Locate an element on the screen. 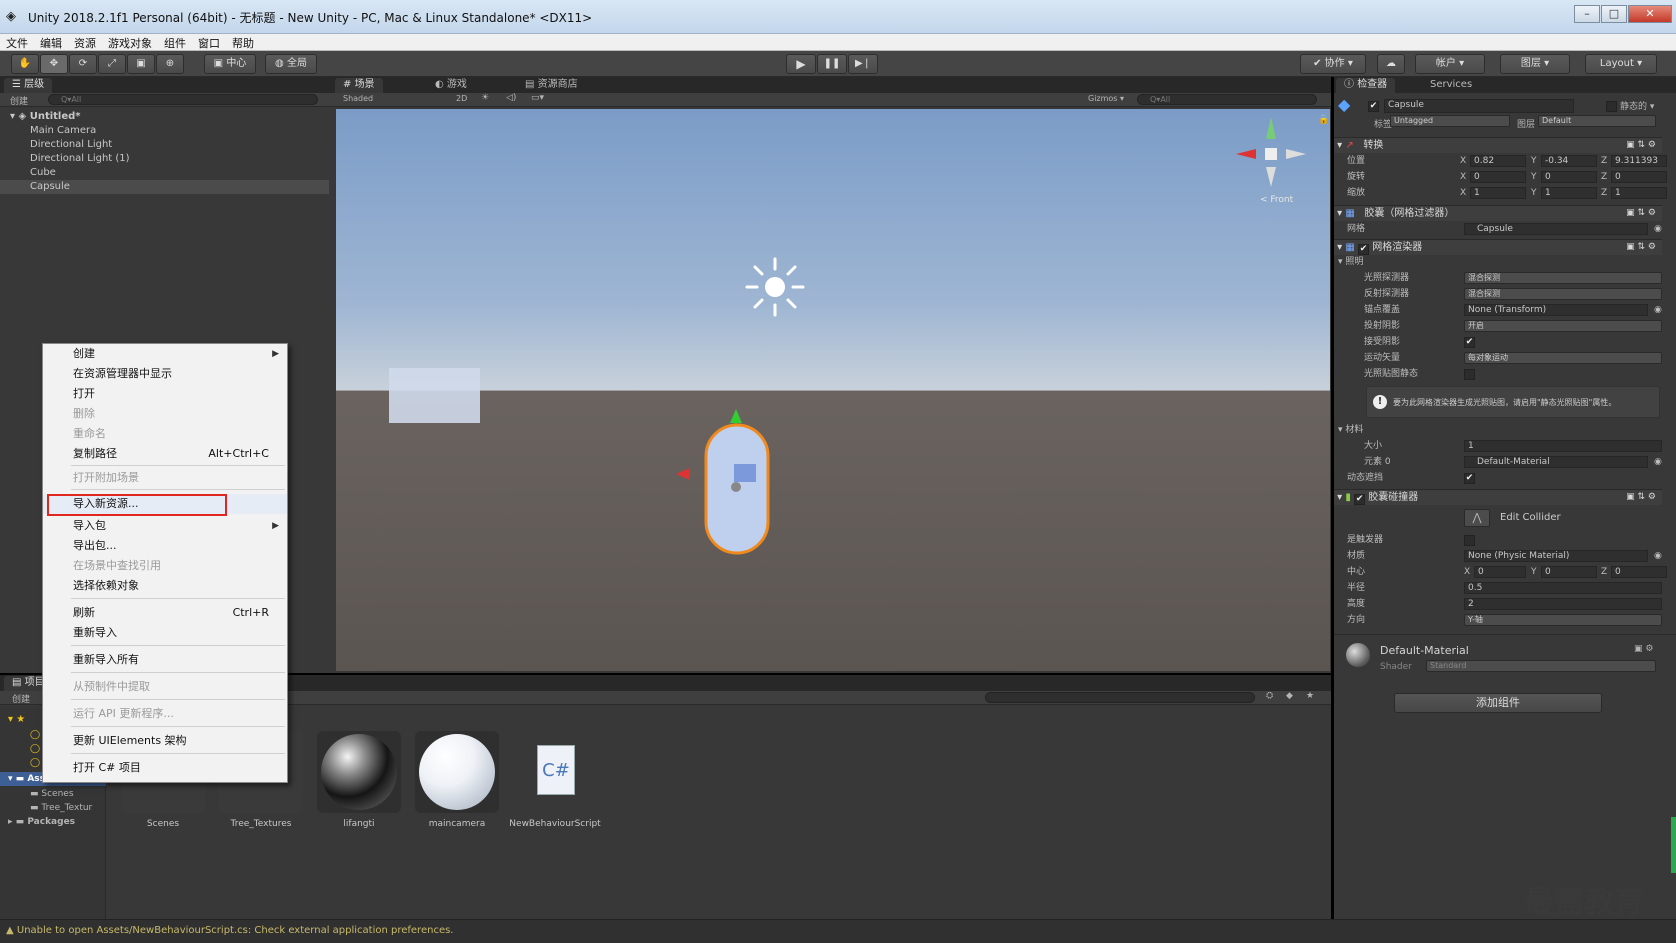 The image size is (1676, 943). scale-z-field: 1 is located at coordinates (1639, 193).